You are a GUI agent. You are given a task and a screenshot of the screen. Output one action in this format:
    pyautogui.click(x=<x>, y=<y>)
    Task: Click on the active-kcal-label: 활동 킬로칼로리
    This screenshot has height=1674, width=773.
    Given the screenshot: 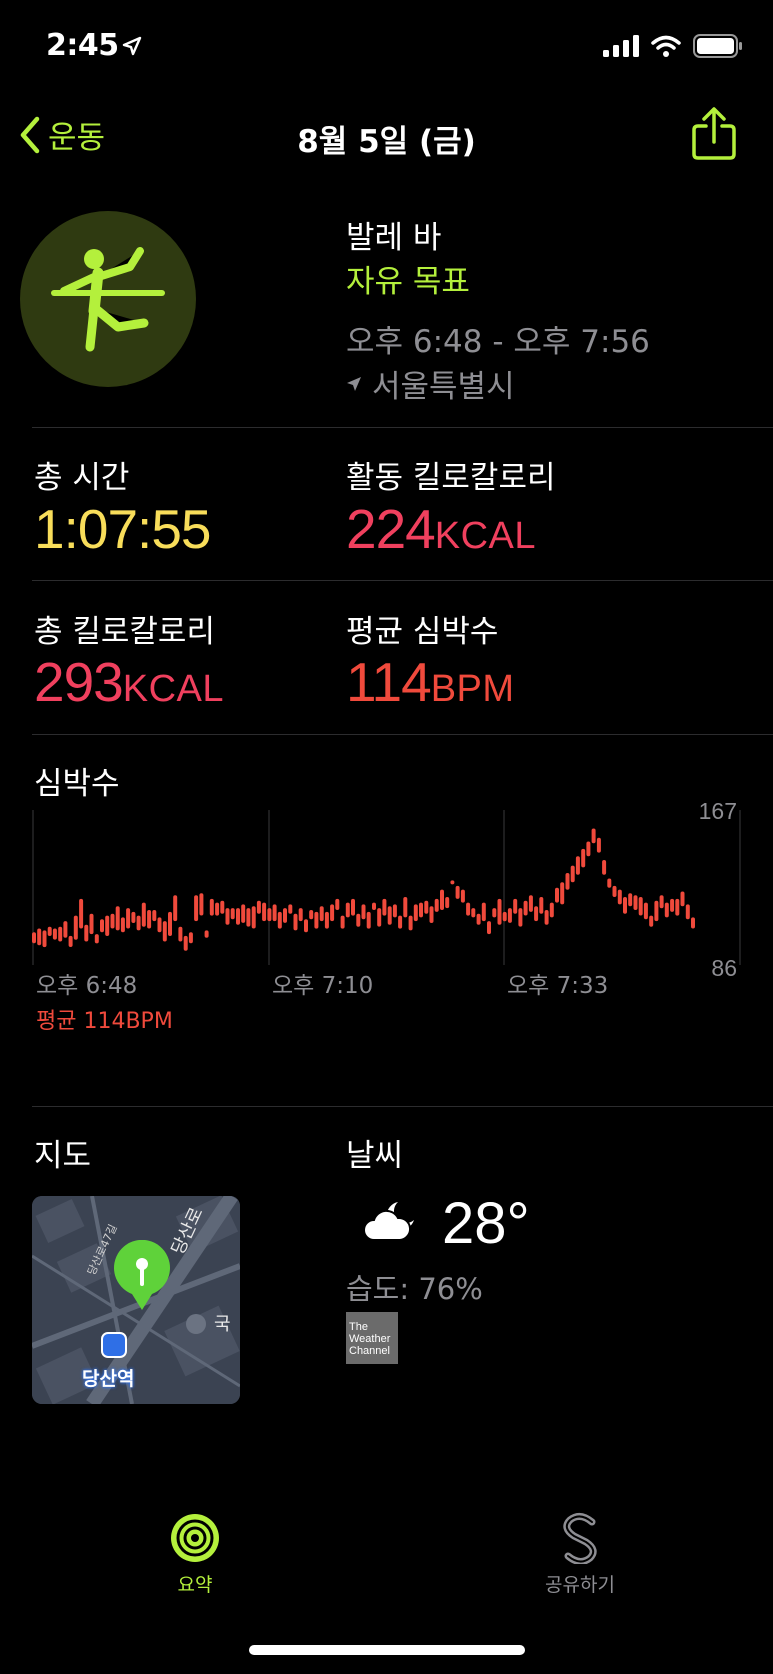 What is the action you would take?
    pyautogui.click(x=451, y=478)
    